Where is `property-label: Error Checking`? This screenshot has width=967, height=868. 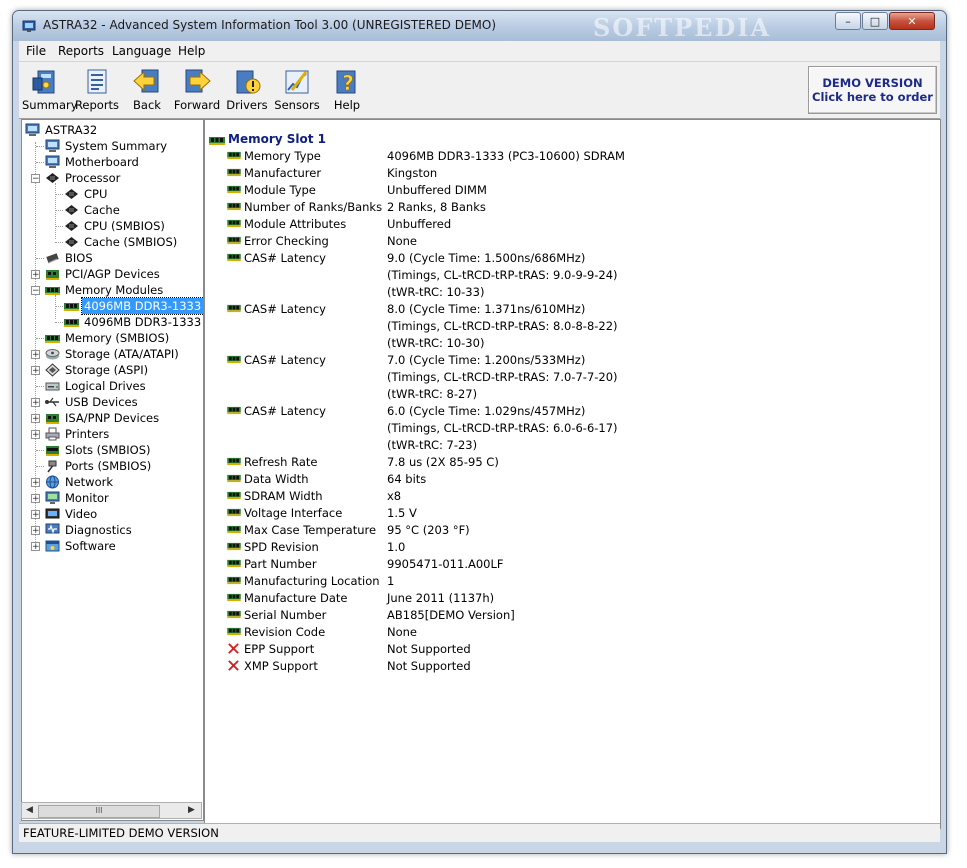
property-label: Error Checking is located at coordinates (286, 241).